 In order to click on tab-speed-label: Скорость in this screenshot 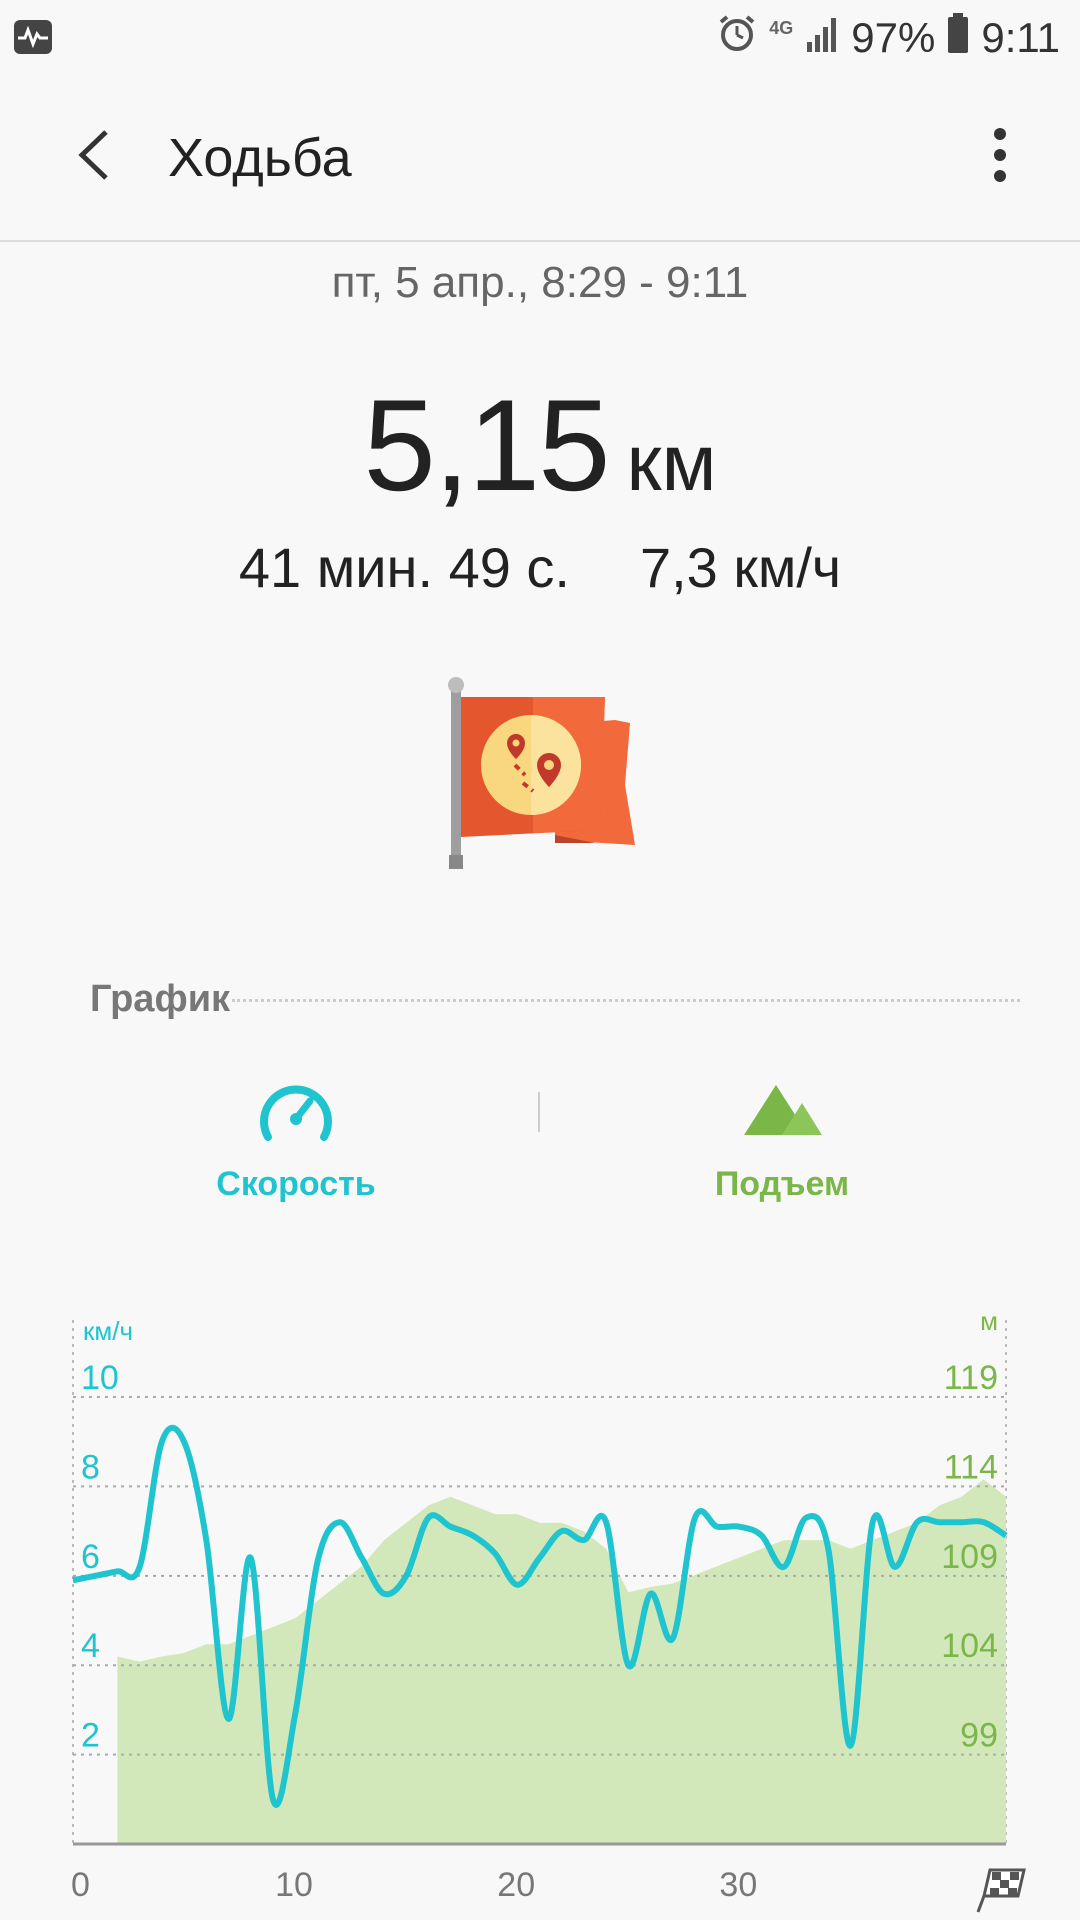, I will do `click(296, 1184)`.